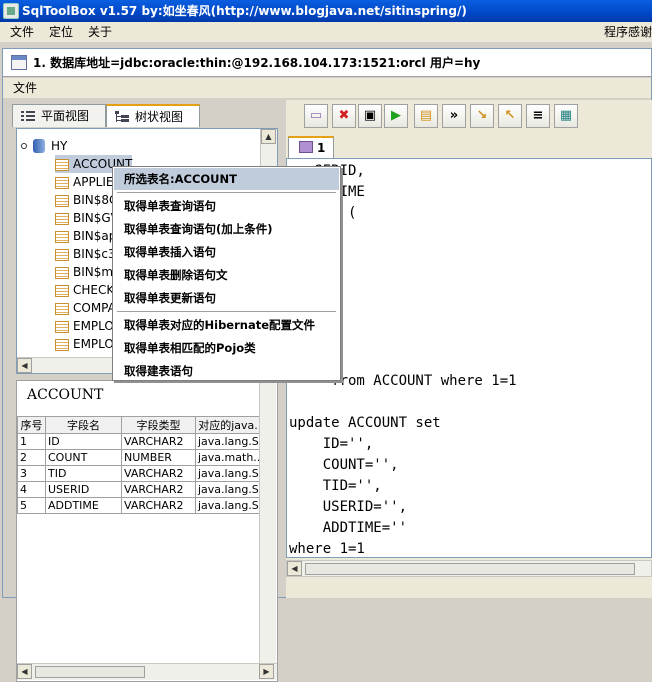 Image resolution: width=652 pixels, height=682 pixels. What do you see at coordinates (28, 116) in the screenshot?
I see `list-icon` at bounding box center [28, 116].